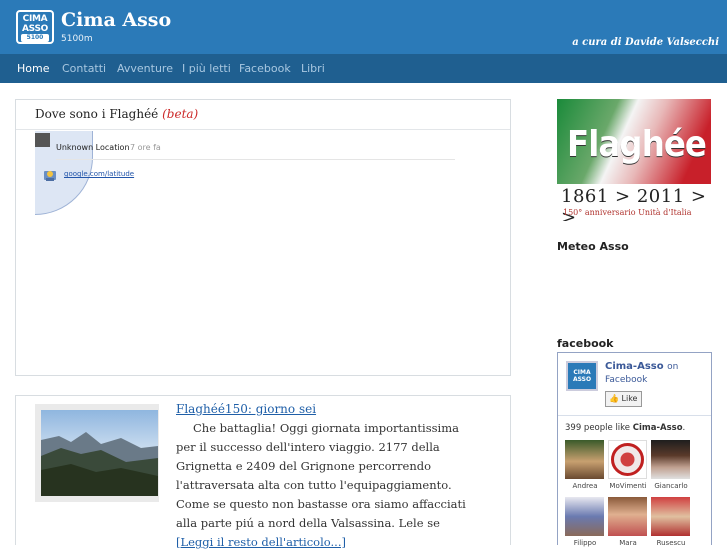 The width and height of the screenshot is (727, 552). Describe the element at coordinates (671, 486) in the screenshot. I see `fan-name: Giancarlo` at that location.